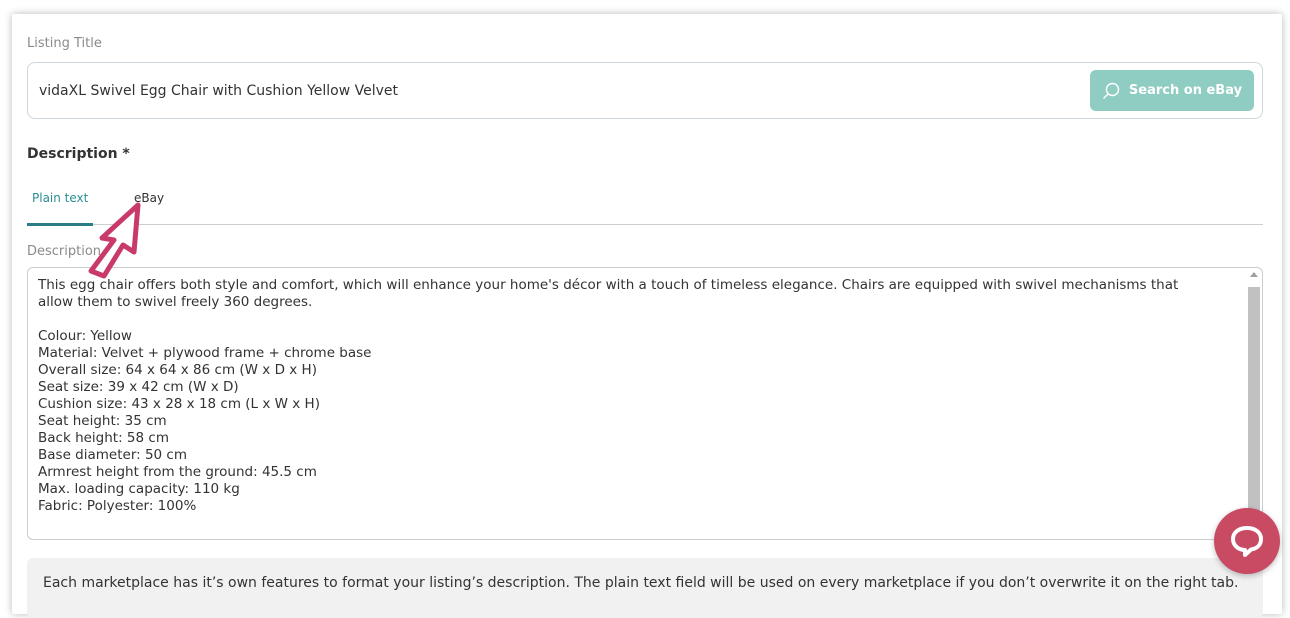  I want to click on search-on-ebay-button: Search on eBay, so click(1172, 90).